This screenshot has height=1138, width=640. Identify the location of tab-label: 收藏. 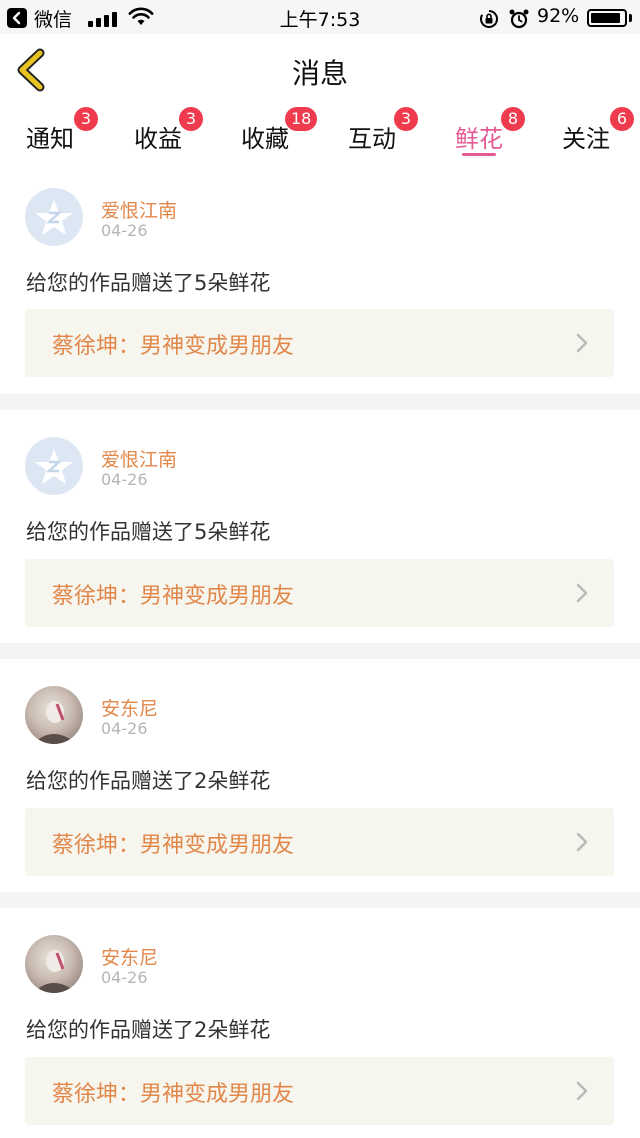
(265, 139).